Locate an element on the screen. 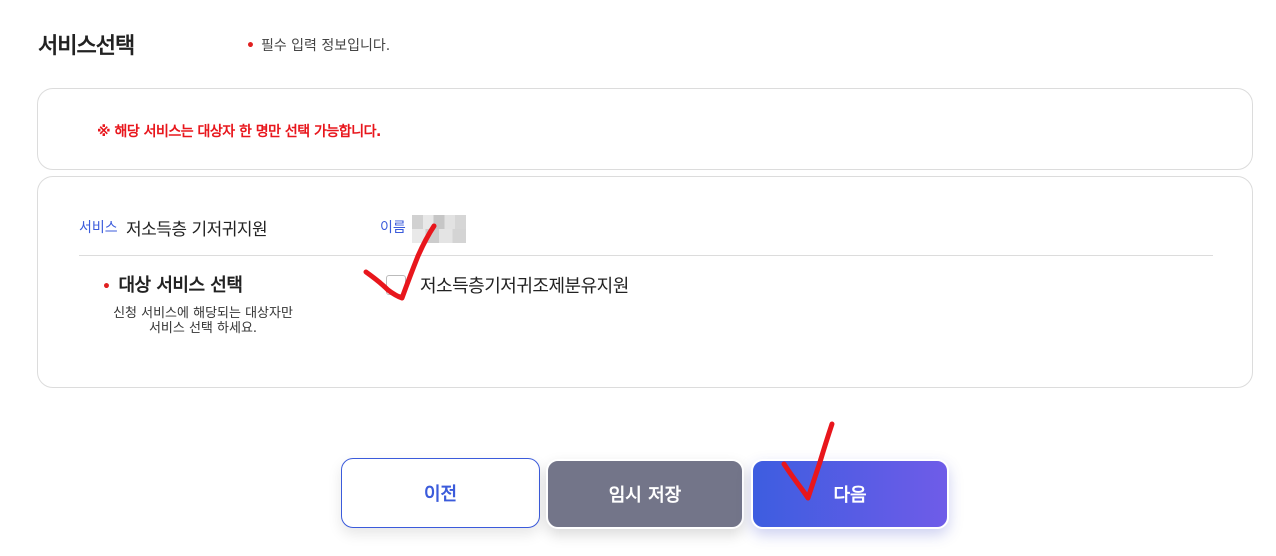 This screenshot has width=1276, height=556. target-desc-line1: 신청 서비스에 해당되는 대상자만 is located at coordinates (203, 313).